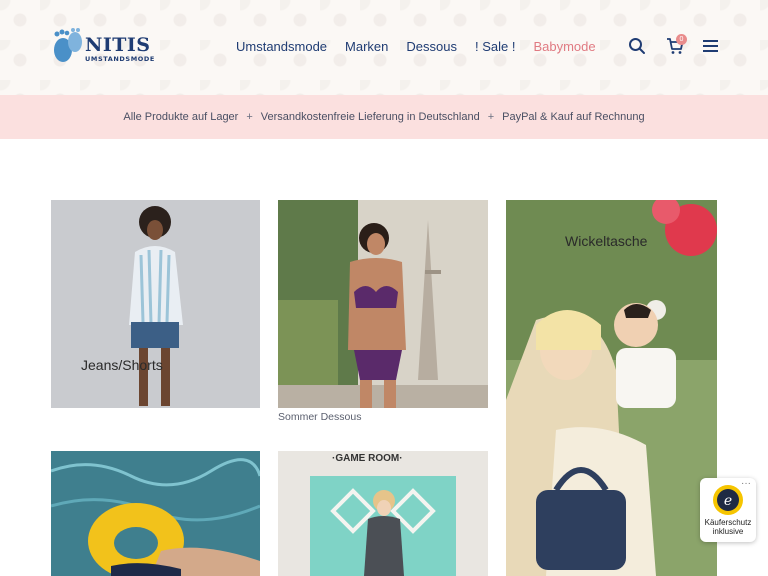 The image size is (768, 576). I want to click on trust-badge-line2: inklusive, so click(728, 531).